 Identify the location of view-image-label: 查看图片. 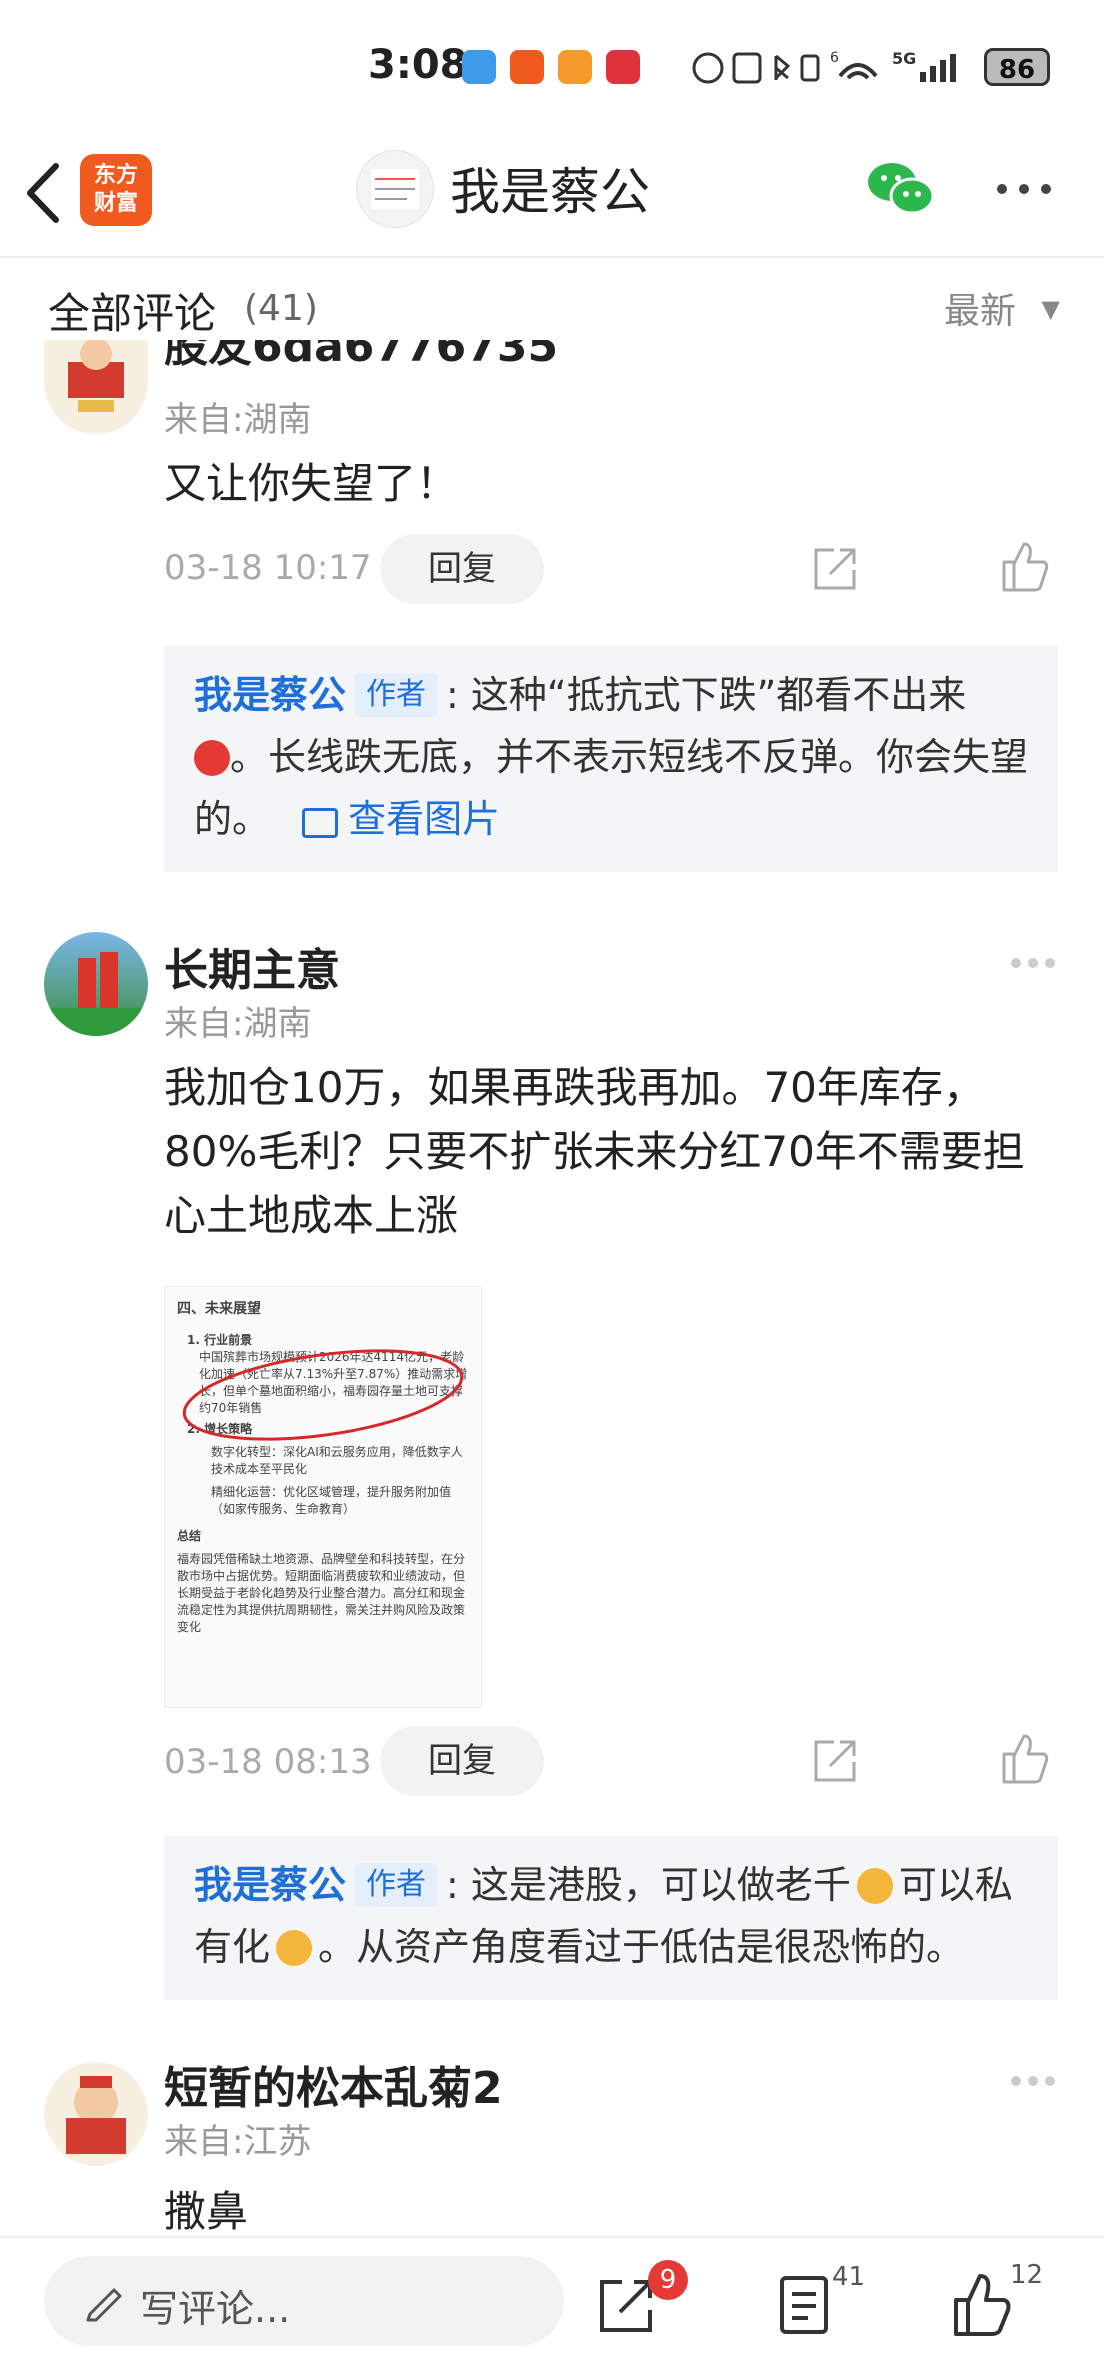
(424, 819).